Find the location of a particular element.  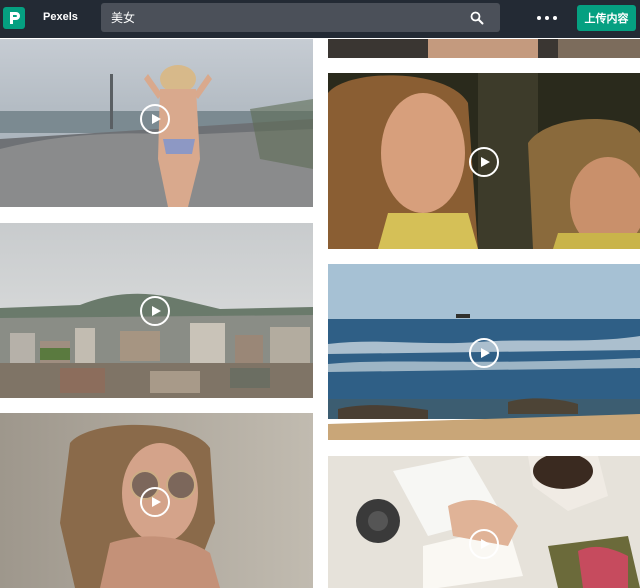

more-dots-icon is located at coordinates (547, 18).